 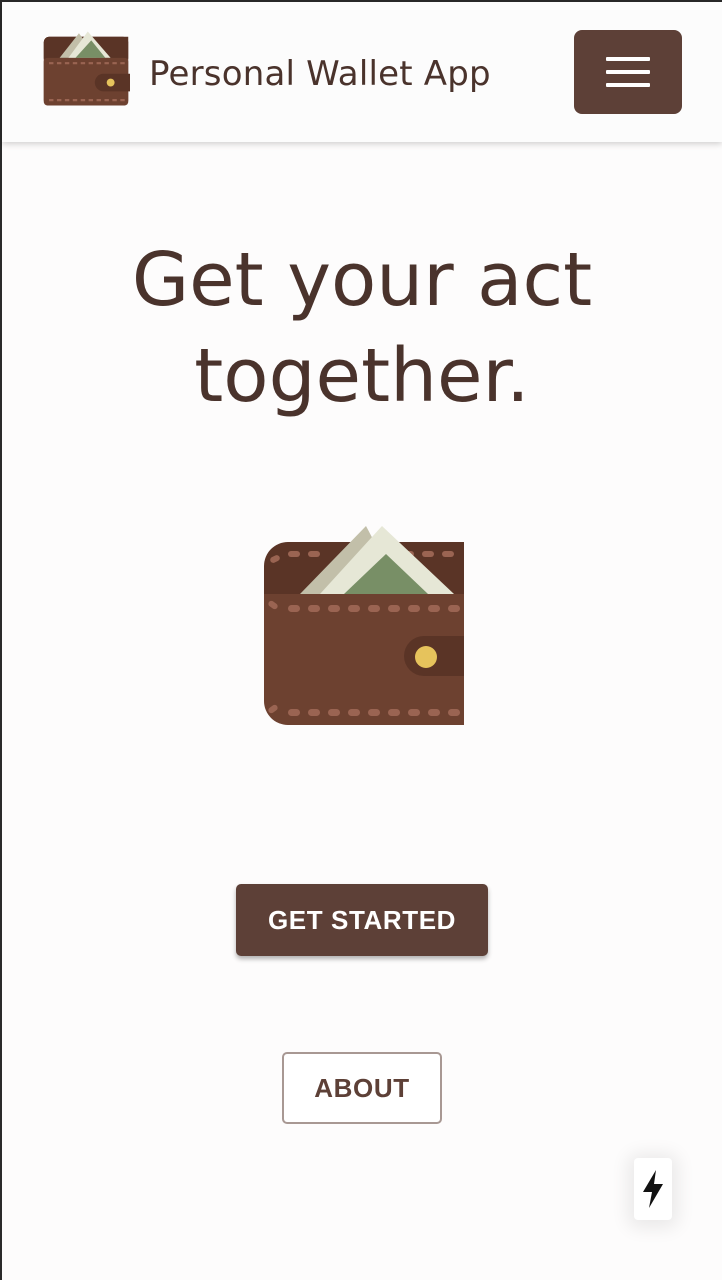 I want to click on lightning-fab-button, so click(x=653, y=1189).